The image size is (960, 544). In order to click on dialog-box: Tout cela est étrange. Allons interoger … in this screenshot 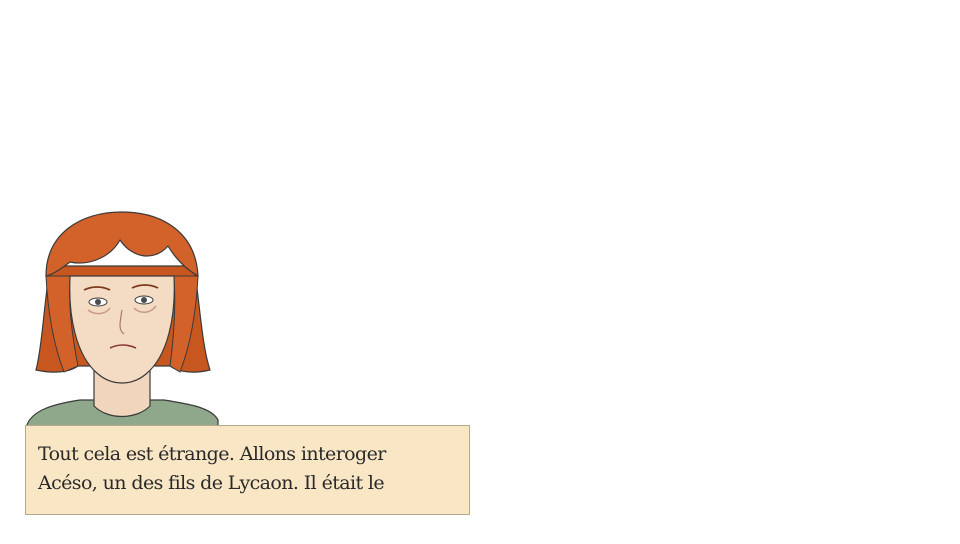, I will do `click(247, 470)`.